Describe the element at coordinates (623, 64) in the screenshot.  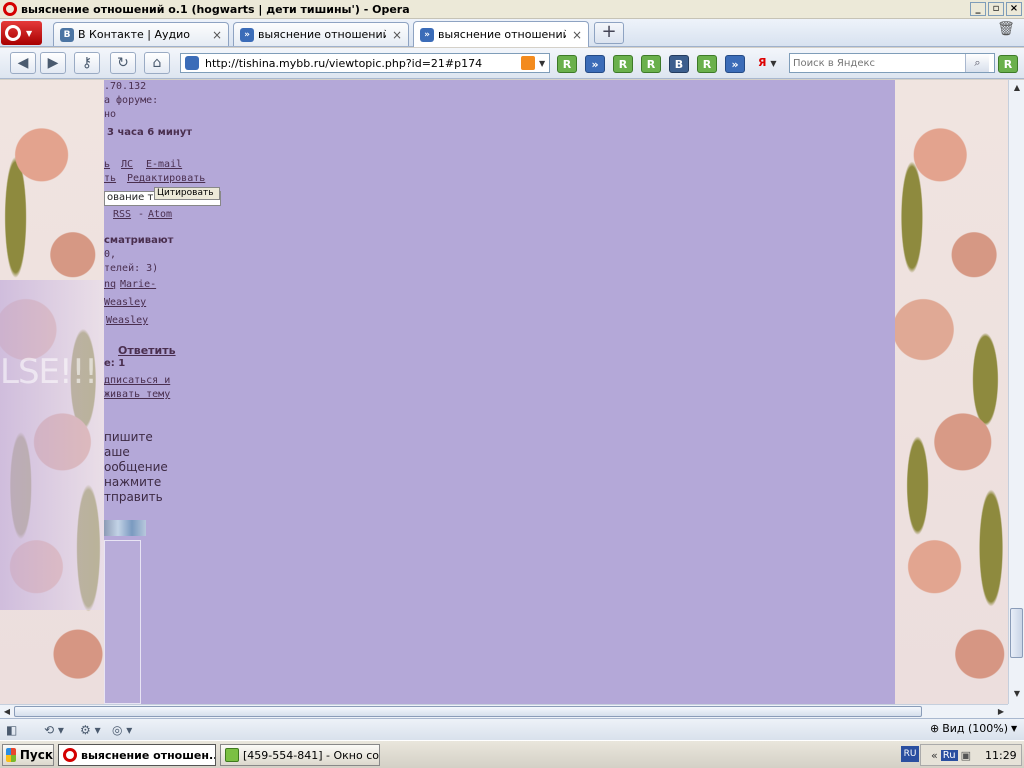
I see `bookmark-r-2: R` at that location.